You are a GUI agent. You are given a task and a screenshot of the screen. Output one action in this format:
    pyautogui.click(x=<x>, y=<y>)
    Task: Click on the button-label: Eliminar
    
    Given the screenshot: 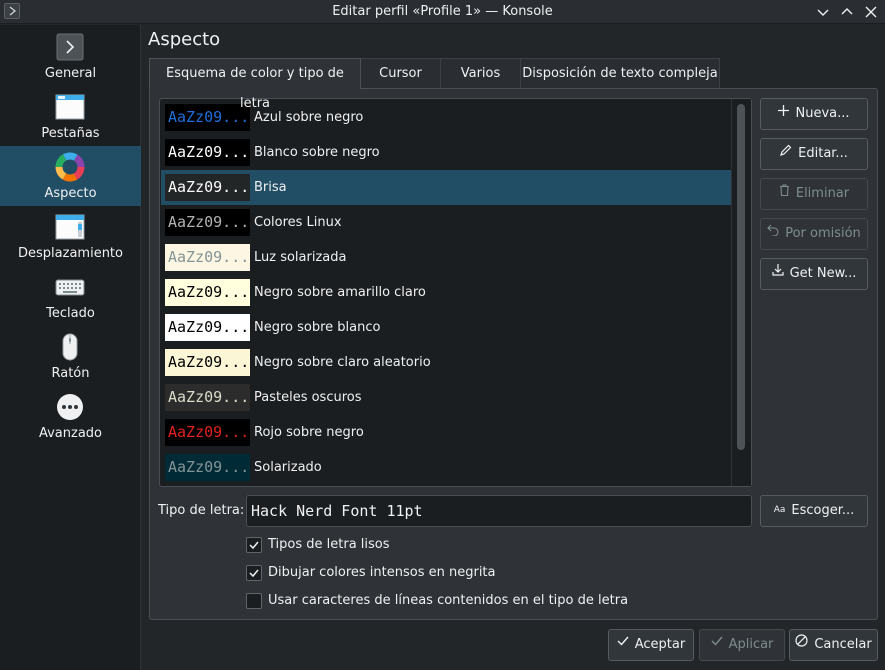 What is the action you would take?
    pyautogui.click(x=822, y=193)
    